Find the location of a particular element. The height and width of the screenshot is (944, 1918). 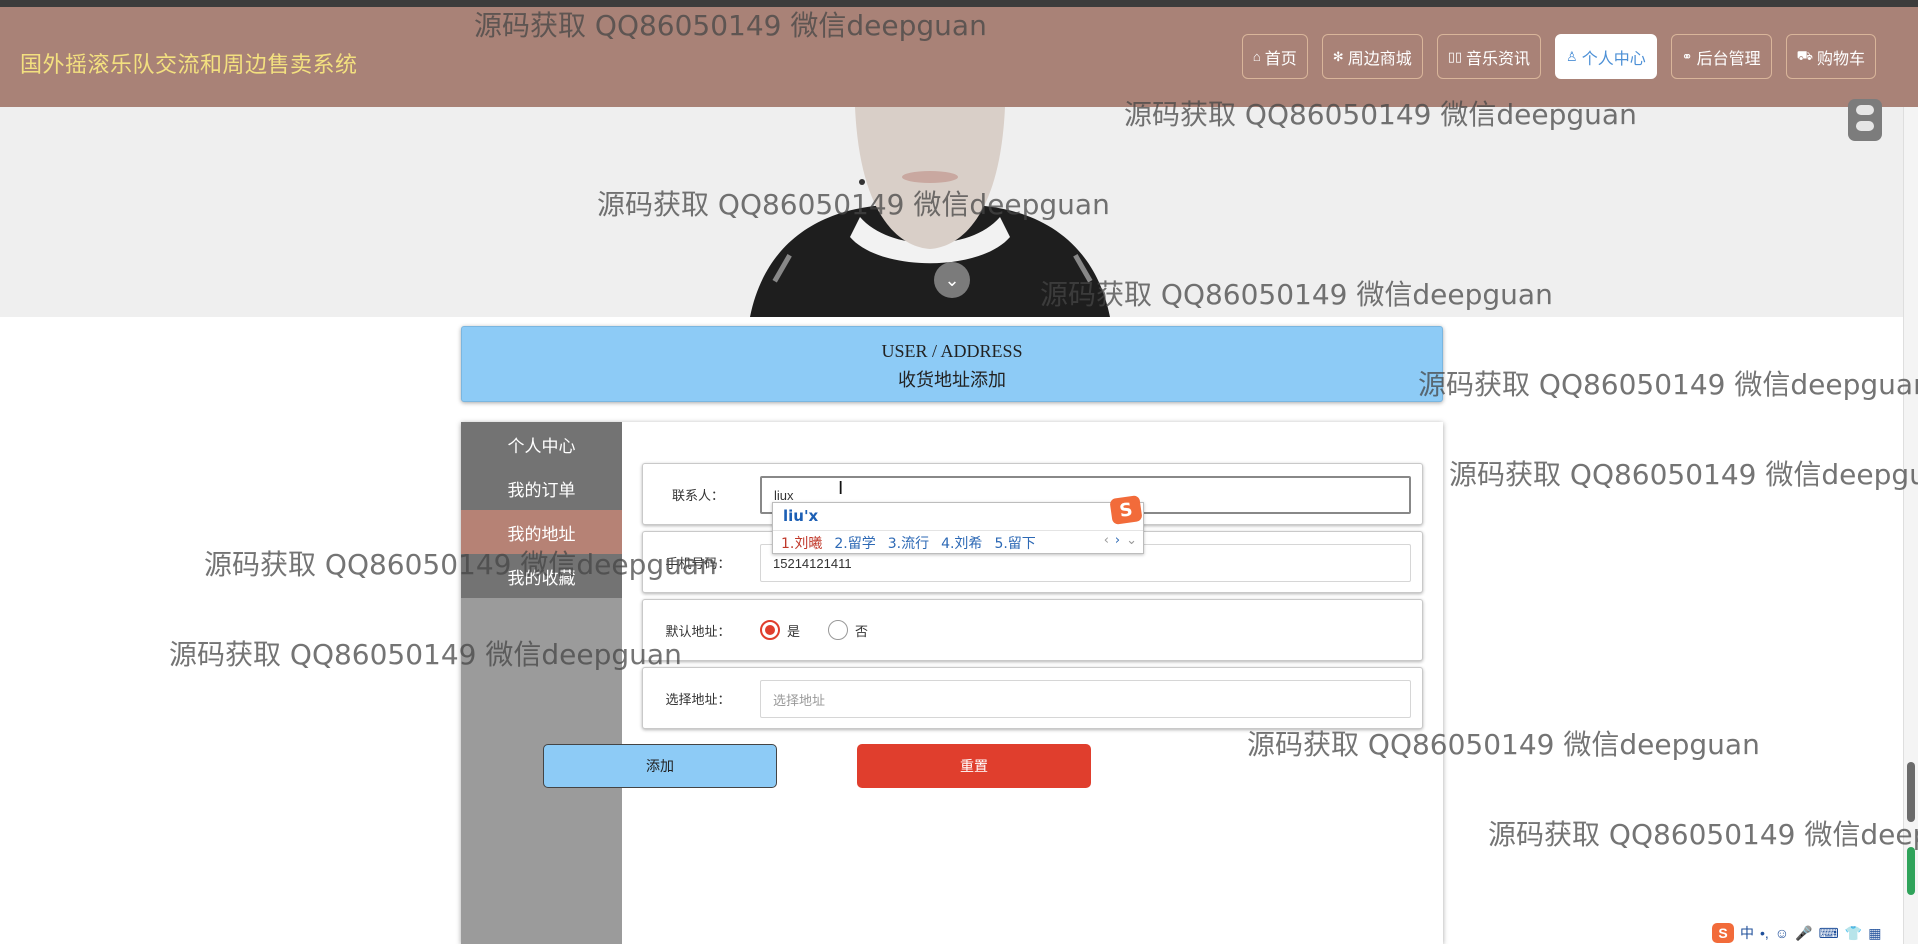

home-icon: ⌂ is located at coordinates (1256, 56).